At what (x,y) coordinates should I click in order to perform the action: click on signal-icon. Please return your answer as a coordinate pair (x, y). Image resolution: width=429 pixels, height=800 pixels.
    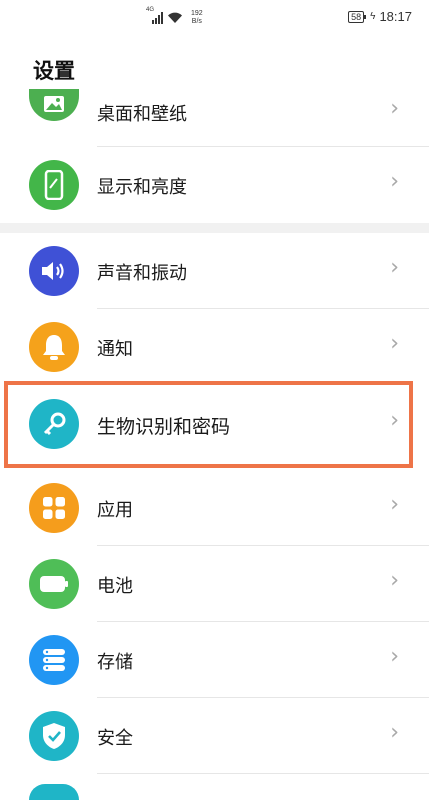
    Looking at the image, I should click on (157, 18).